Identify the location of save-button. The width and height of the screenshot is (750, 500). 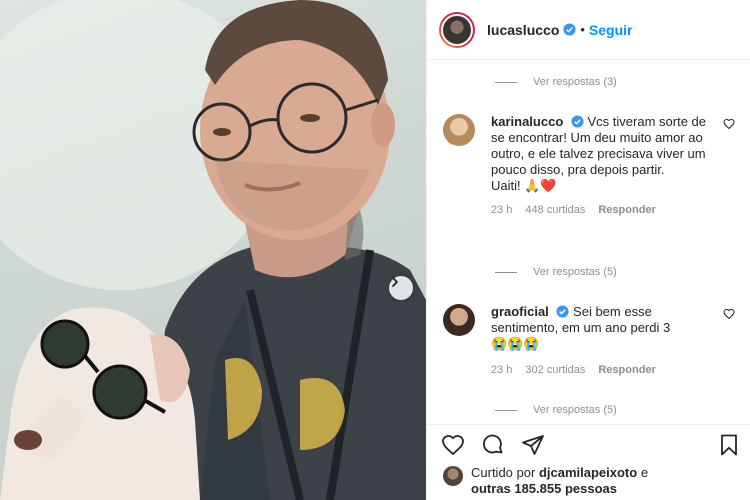
(729, 445).